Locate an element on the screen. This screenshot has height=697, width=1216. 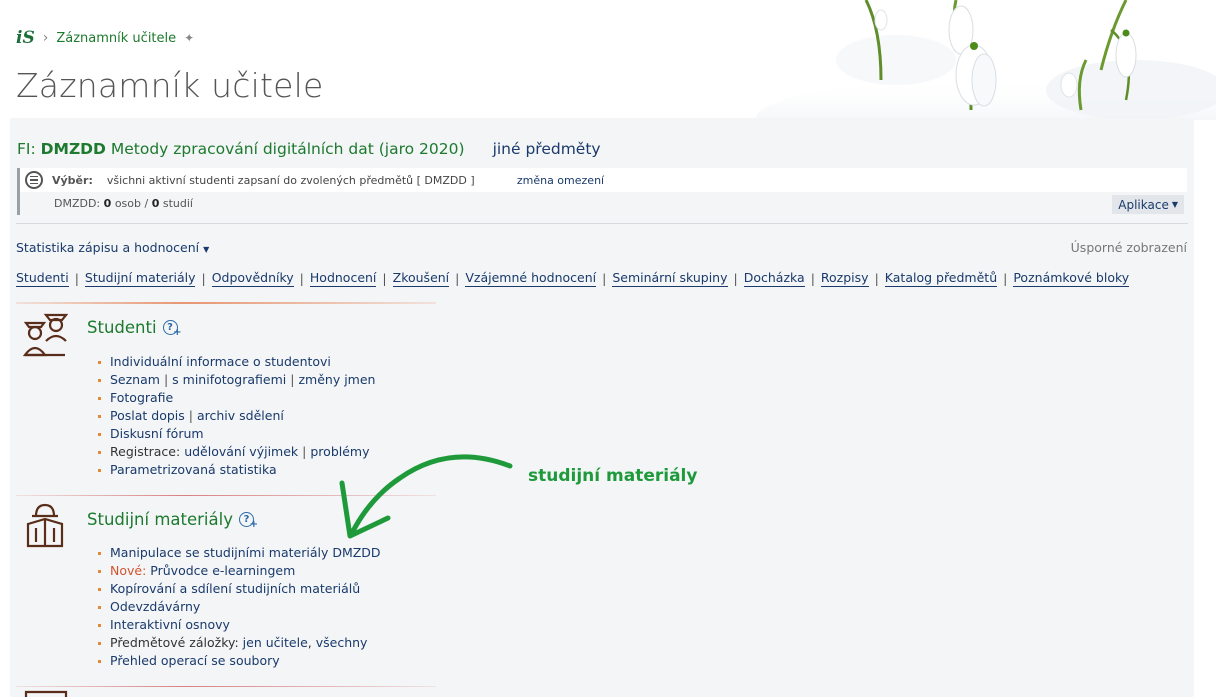
individual-info-link: Individuální informace o studentovi is located at coordinates (220, 361).